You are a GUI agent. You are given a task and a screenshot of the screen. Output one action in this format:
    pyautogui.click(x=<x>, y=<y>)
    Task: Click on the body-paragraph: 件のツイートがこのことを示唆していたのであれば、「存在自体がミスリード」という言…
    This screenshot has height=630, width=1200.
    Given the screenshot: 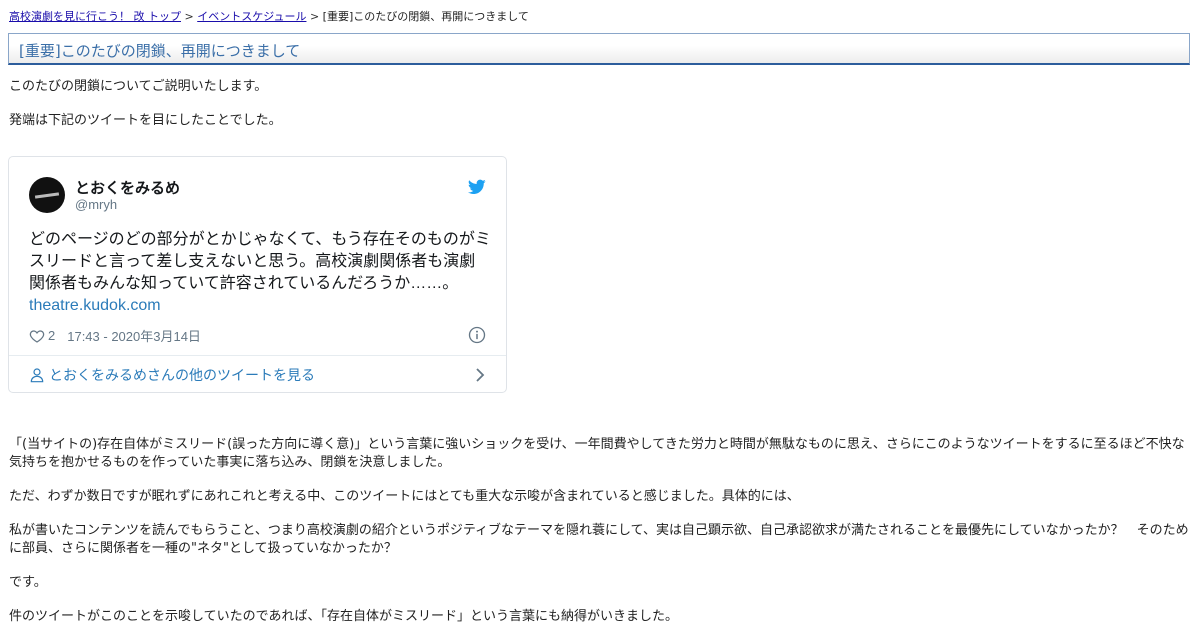 What is the action you would take?
    pyautogui.click(x=343, y=616)
    